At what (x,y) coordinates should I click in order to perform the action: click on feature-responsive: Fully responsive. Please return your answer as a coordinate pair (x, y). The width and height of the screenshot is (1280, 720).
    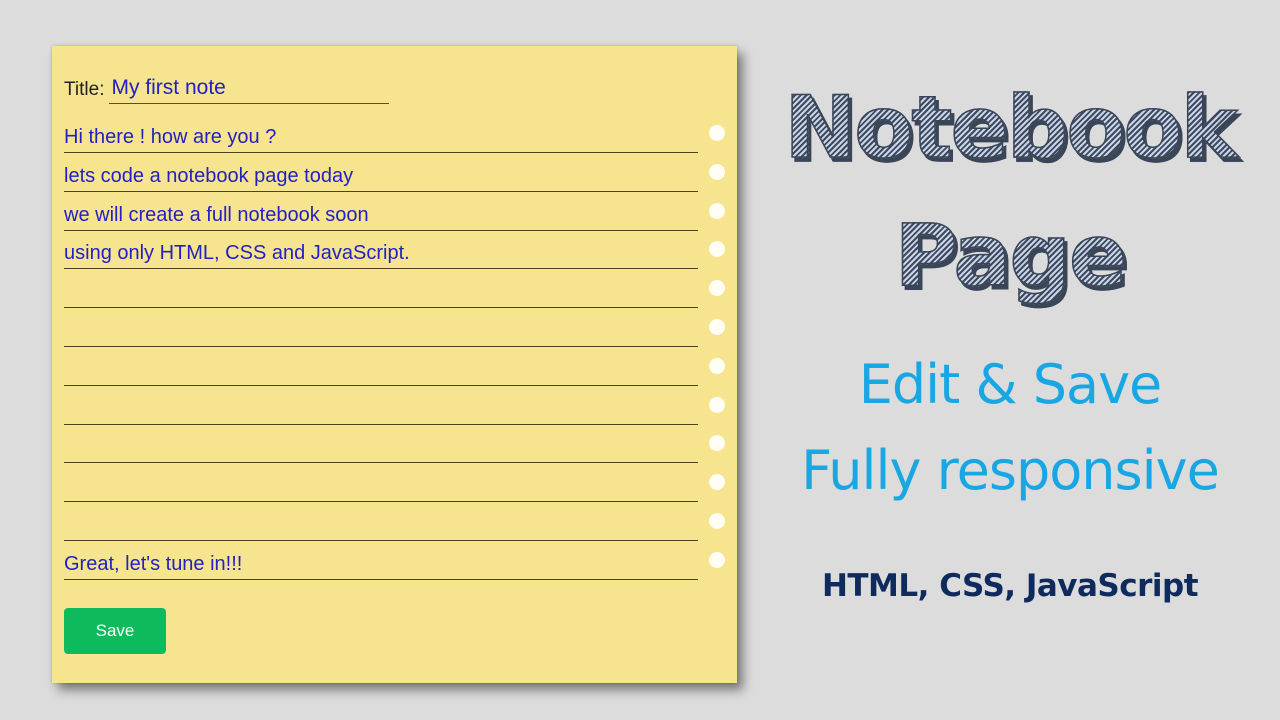
    Looking at the image, I should click on (1010, 470).